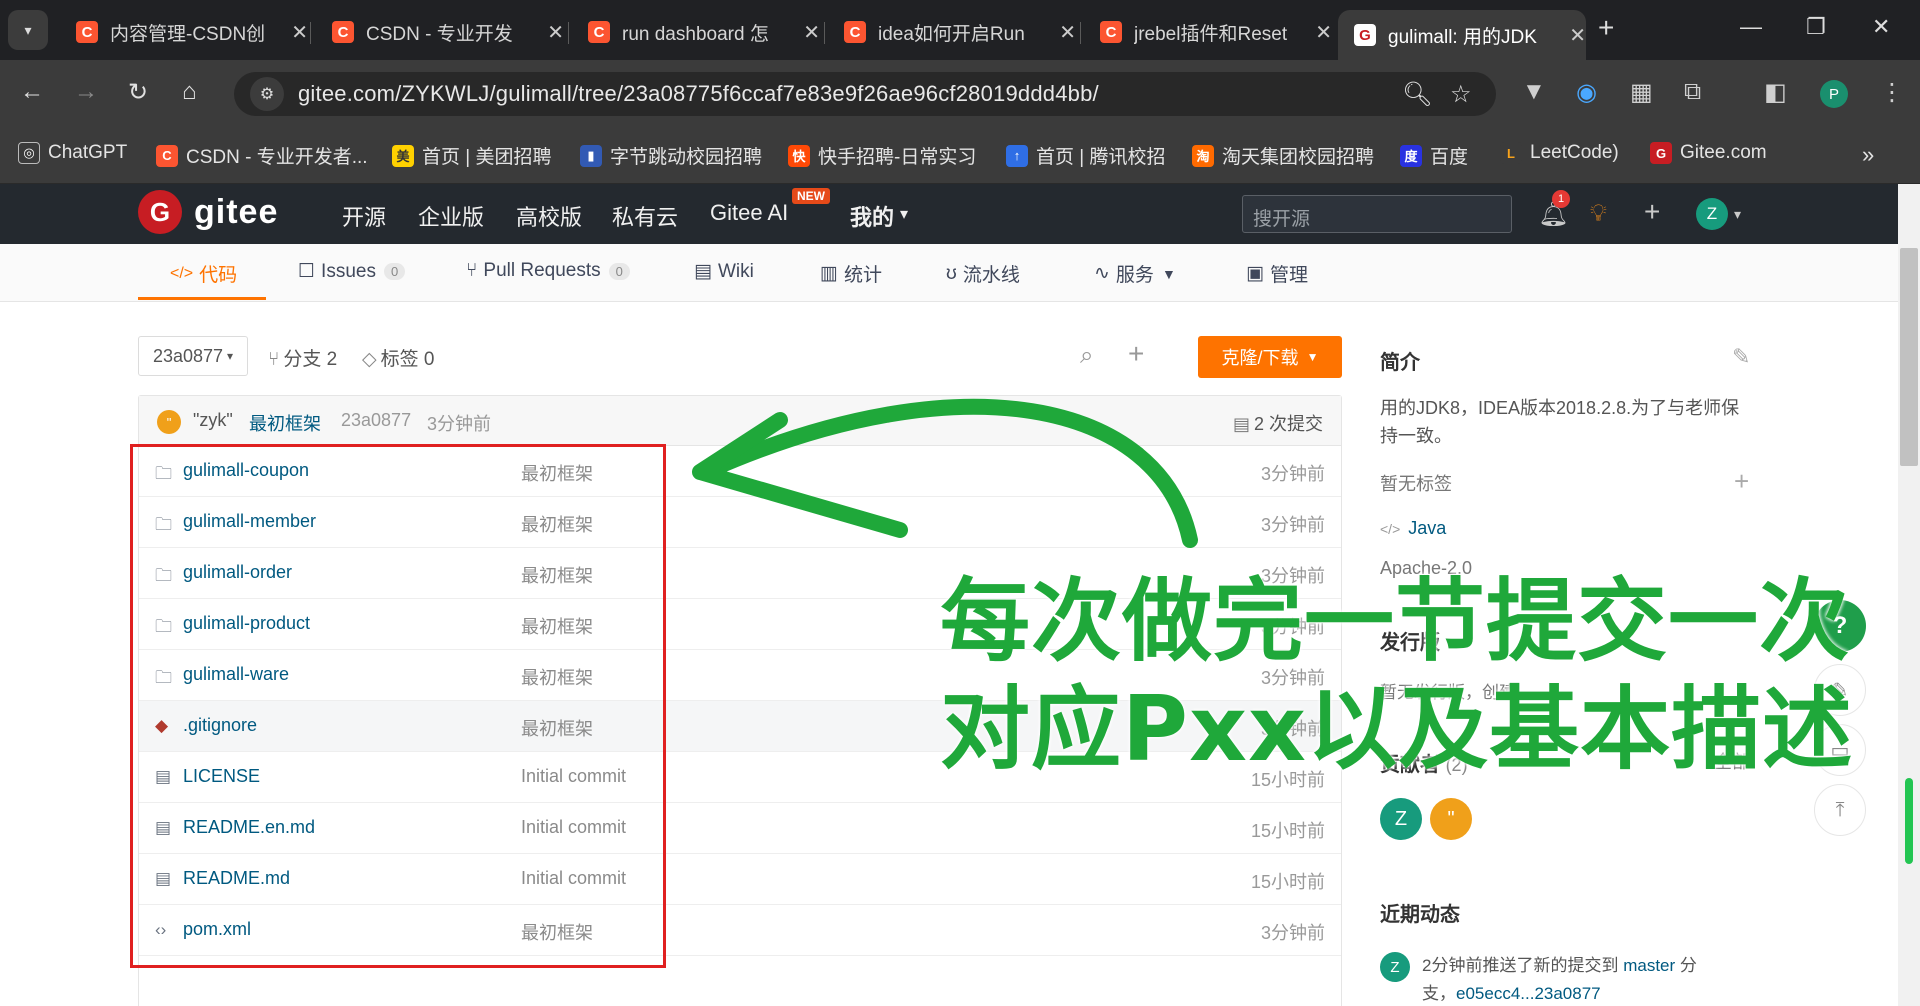 The width and height of the screenshot is (1920, 1006). Describe the element at coordinates (1641, 92) in the screenshot. I see `extension-zip-icon: ▦` at that location.